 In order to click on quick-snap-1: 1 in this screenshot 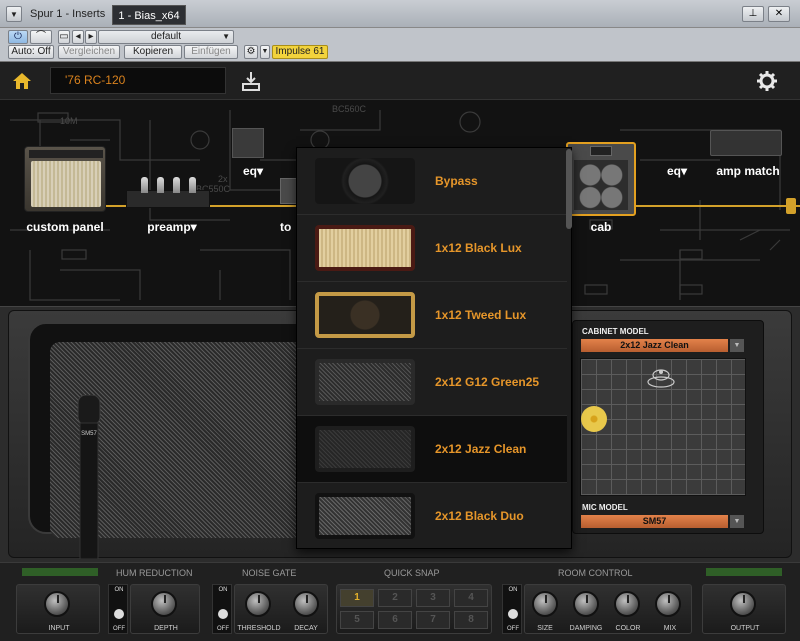, I will do `click(357, 598)`.